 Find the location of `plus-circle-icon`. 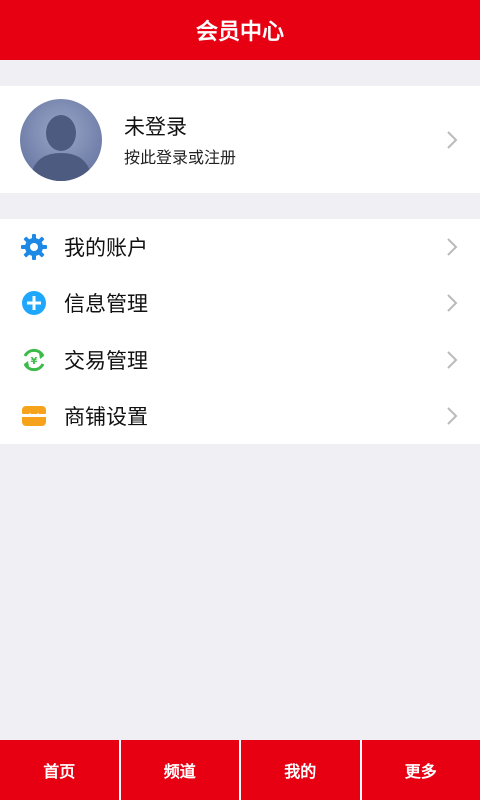

plus-circle-icon is located at coordinates (34, 303).